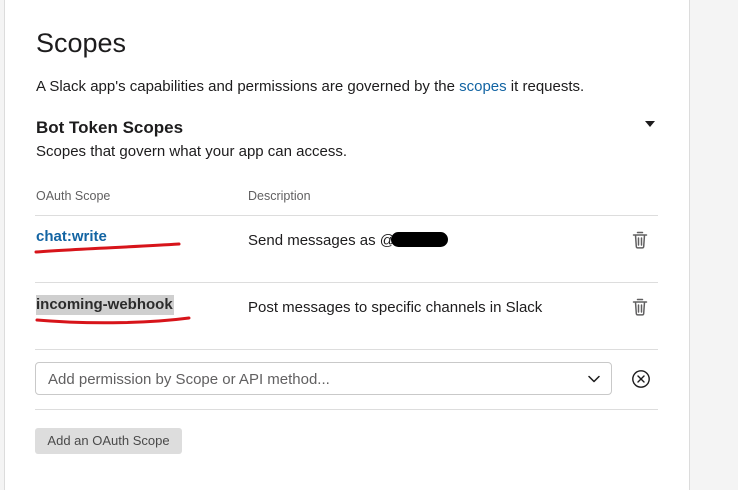 The image size is (738, 490). What do you see at coordinates (279, 196) in the screenshot?
I see `description-column-header: Description` at bounding box center [279, 196].